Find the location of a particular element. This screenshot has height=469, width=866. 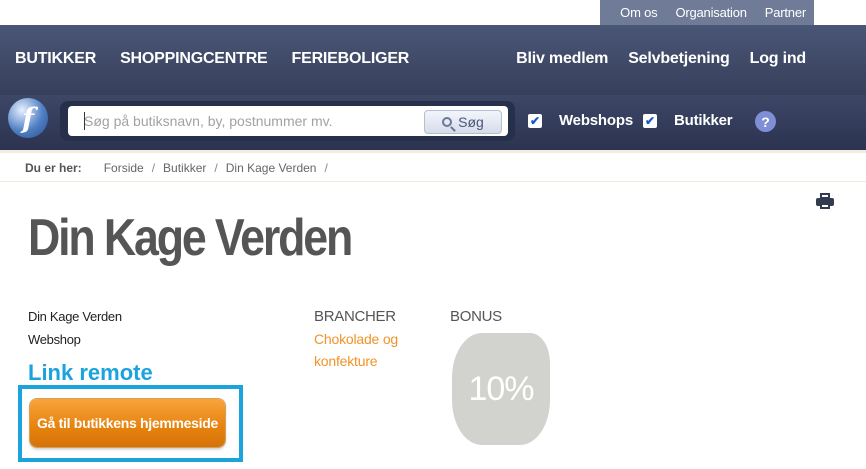

top-link-om-os: Om os is located at coordinates (638, 12).